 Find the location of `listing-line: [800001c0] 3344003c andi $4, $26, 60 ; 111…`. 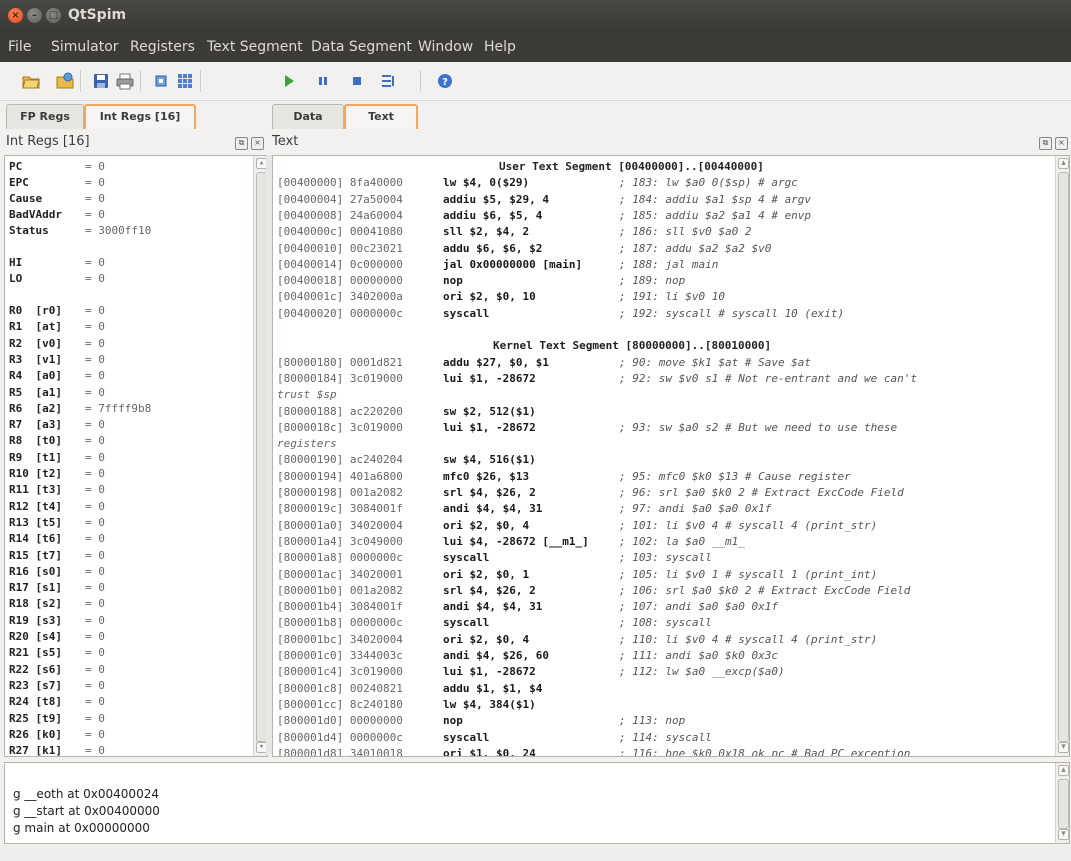

listing-line: [800001c0] 3344003c andi $4, $26, 60 ; 111… is located at coordinates (527, 657).